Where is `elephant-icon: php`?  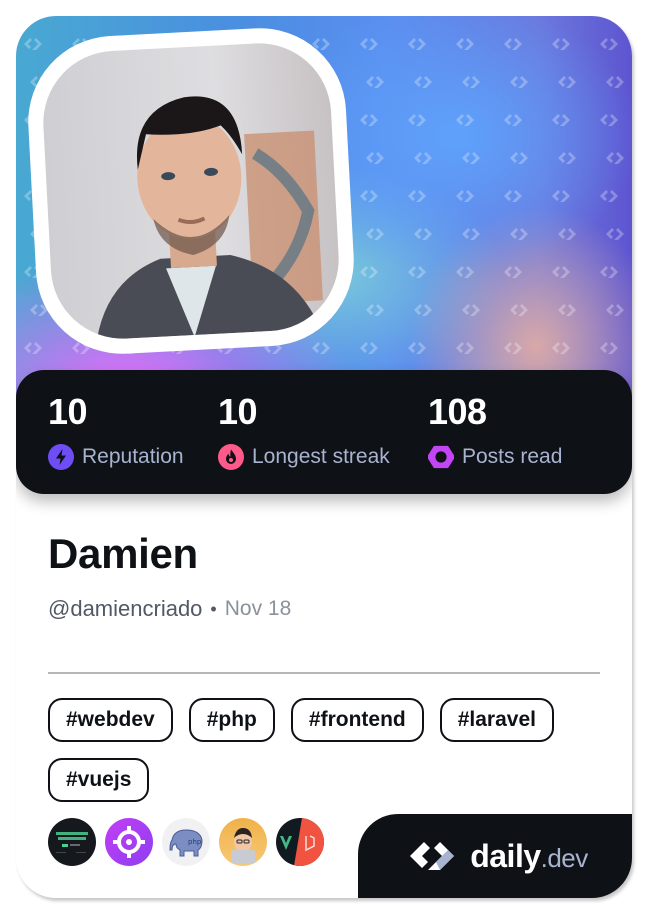
elephant-icon: php is located at coordinates (186, 843).